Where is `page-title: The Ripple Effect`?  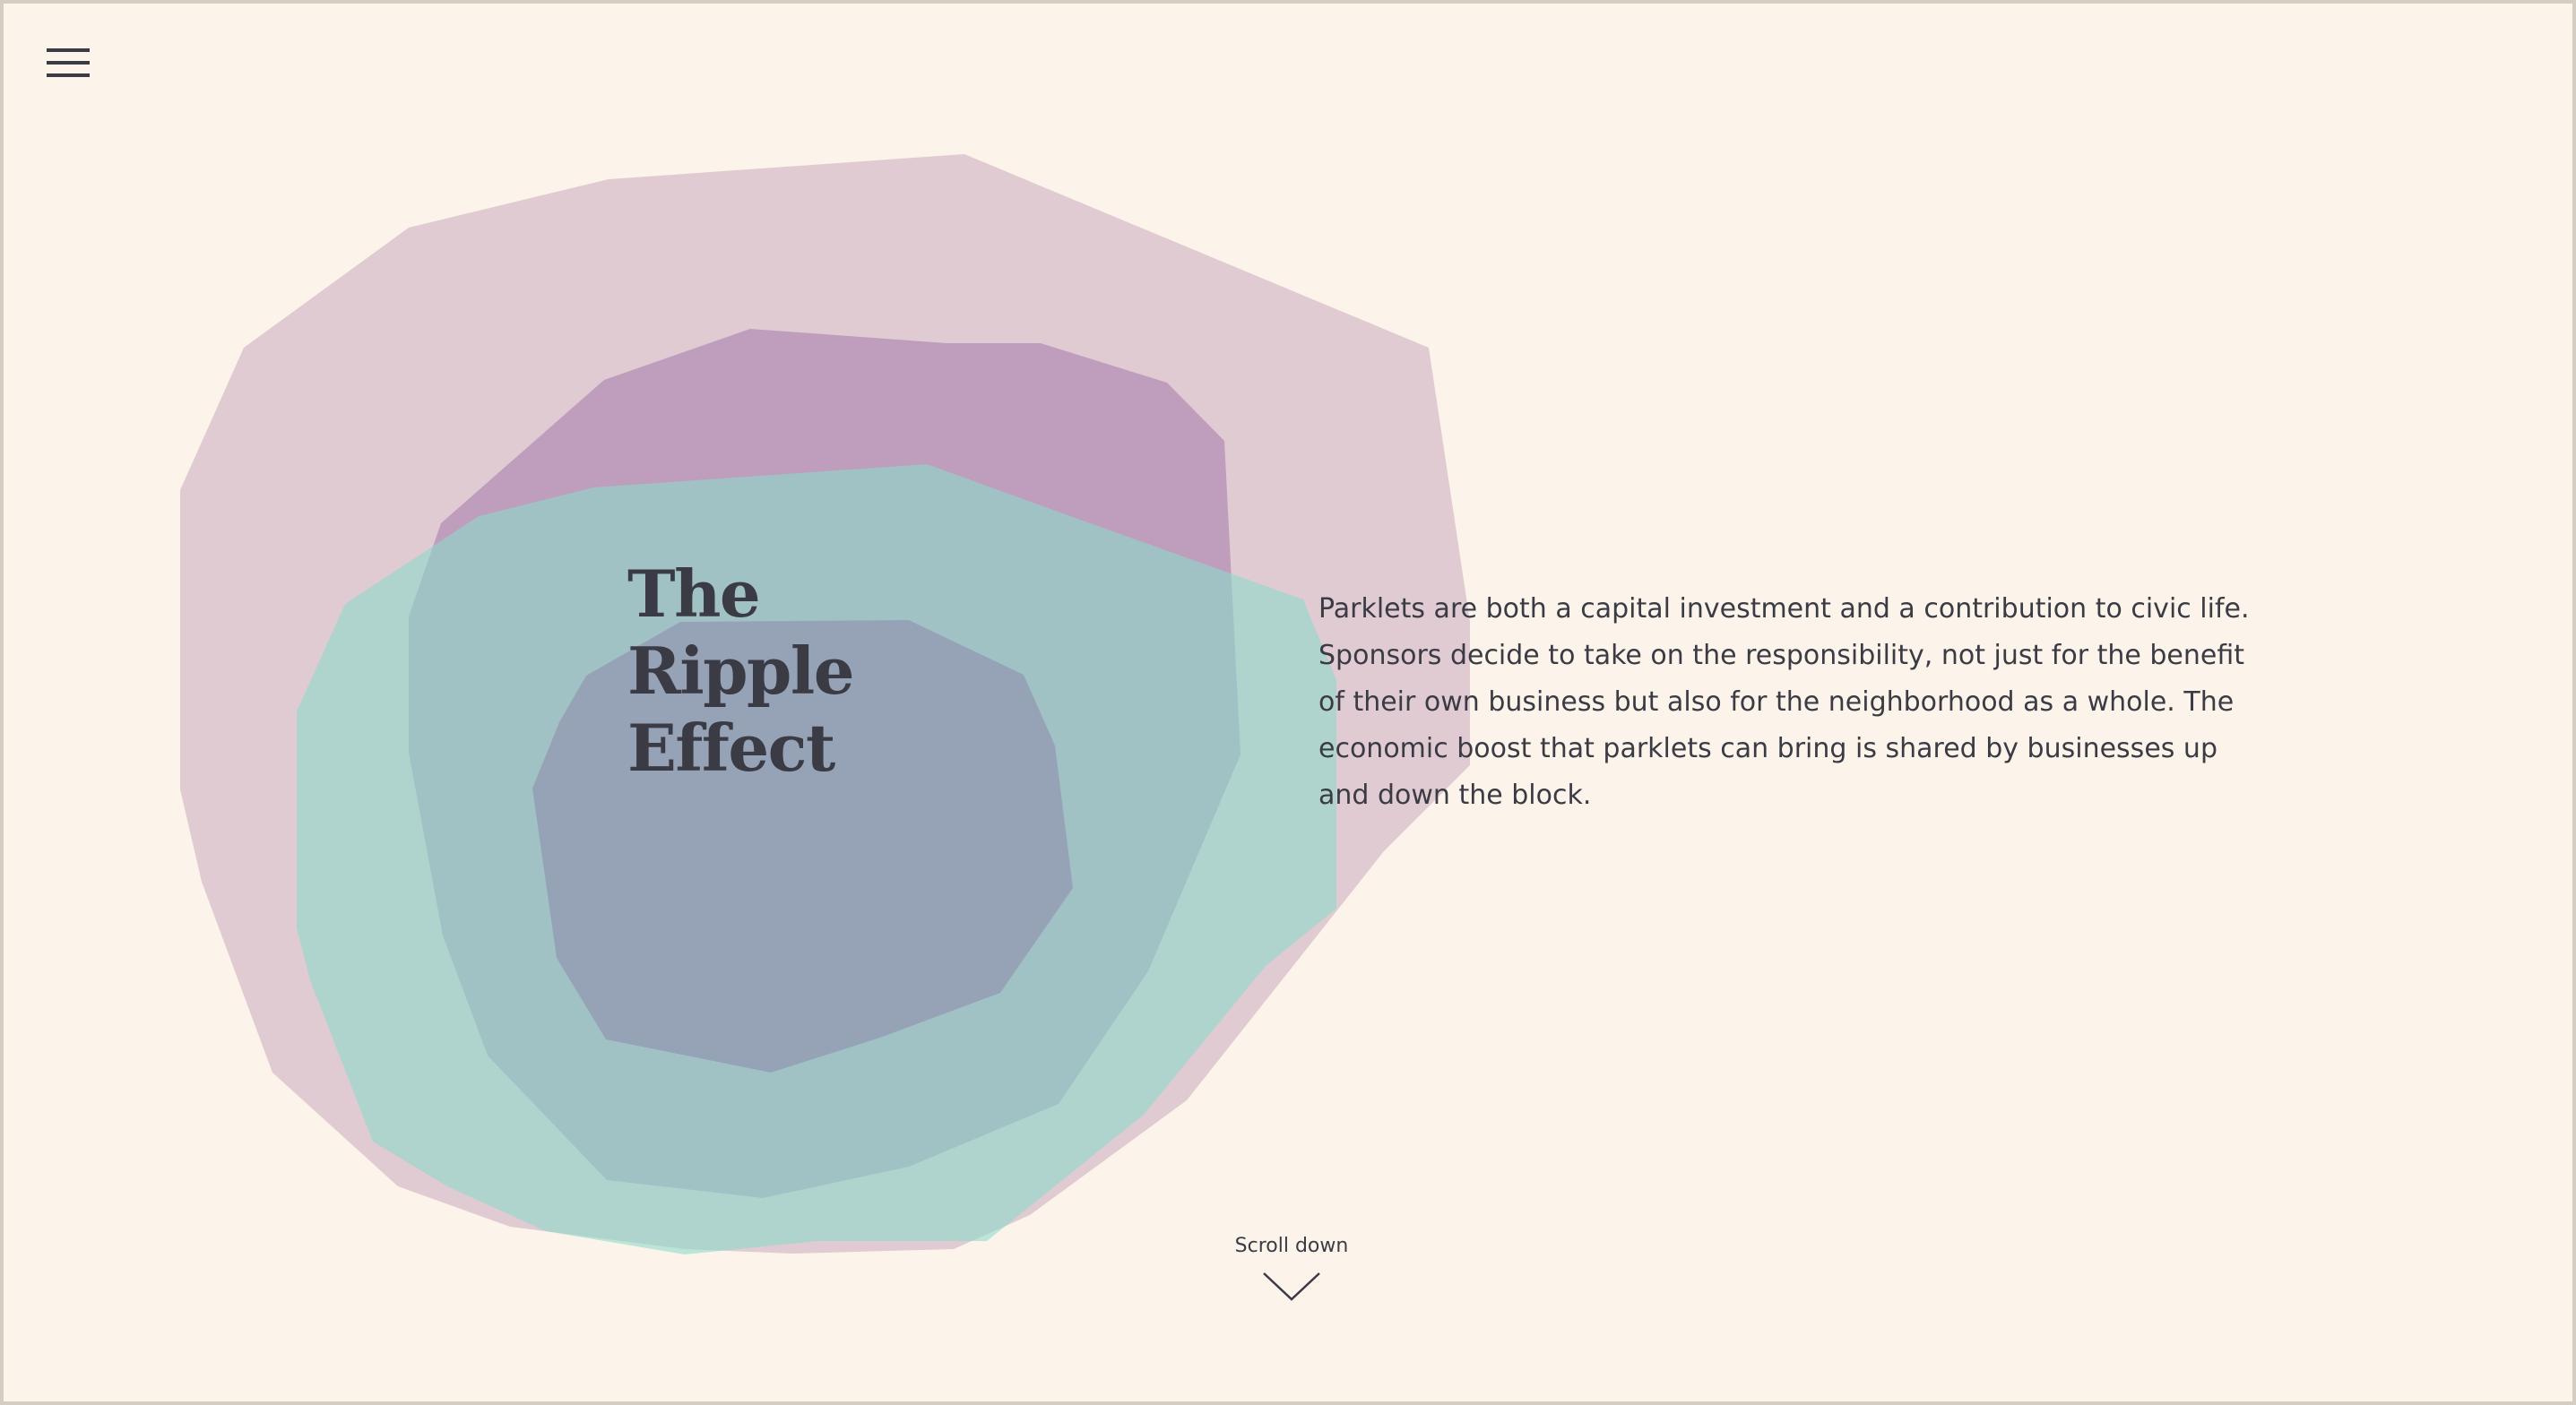
page-title: The Ripple Effect is located at coordinates (815, 672).